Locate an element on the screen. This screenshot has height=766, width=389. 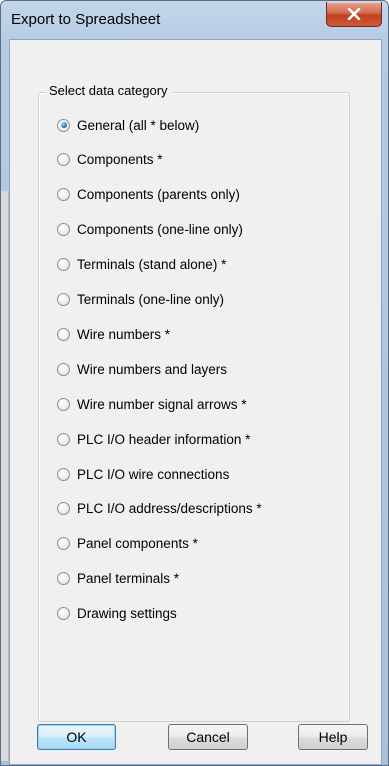
radio-option: Components (one-line only) is located at coordinates (150, 230).